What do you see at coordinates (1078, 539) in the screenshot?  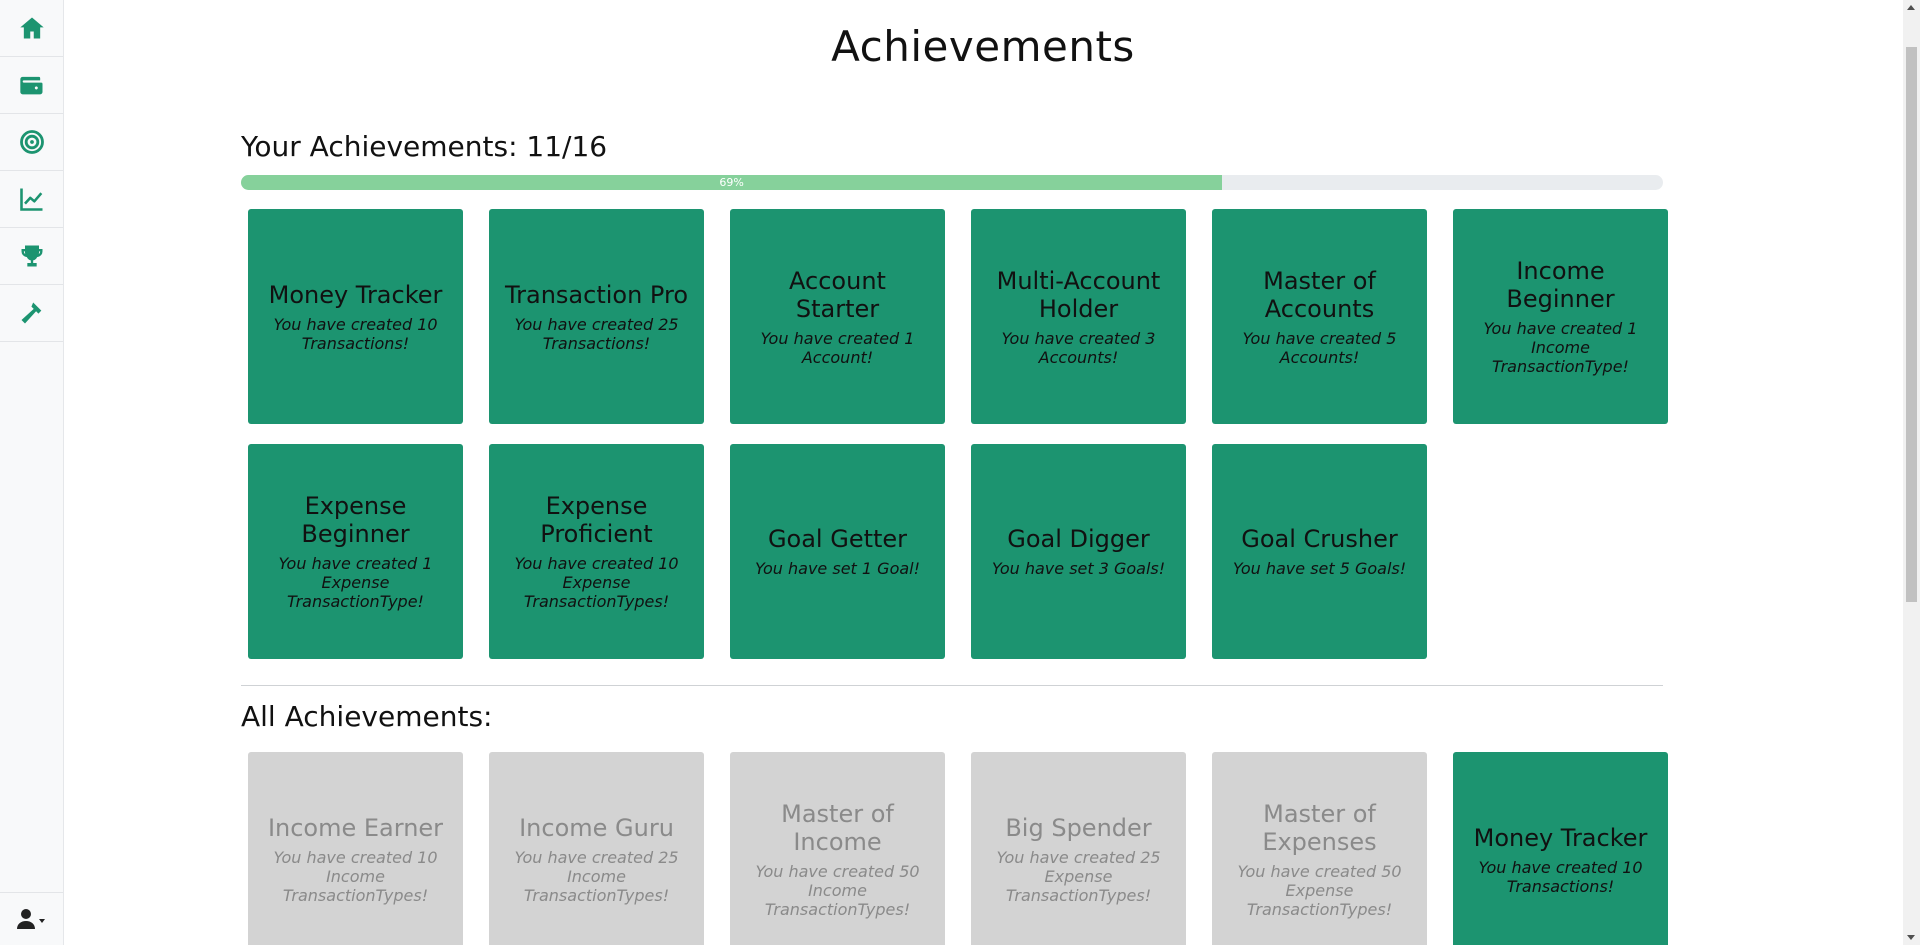 I see `achievement-title: Goal Digger` at bounding box center [1078, 539].